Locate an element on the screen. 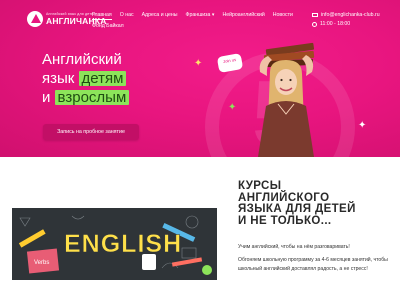 The image size is (400, 281). contact-hours: 11:00 - 18:00 is located at coordinates (335, 23).